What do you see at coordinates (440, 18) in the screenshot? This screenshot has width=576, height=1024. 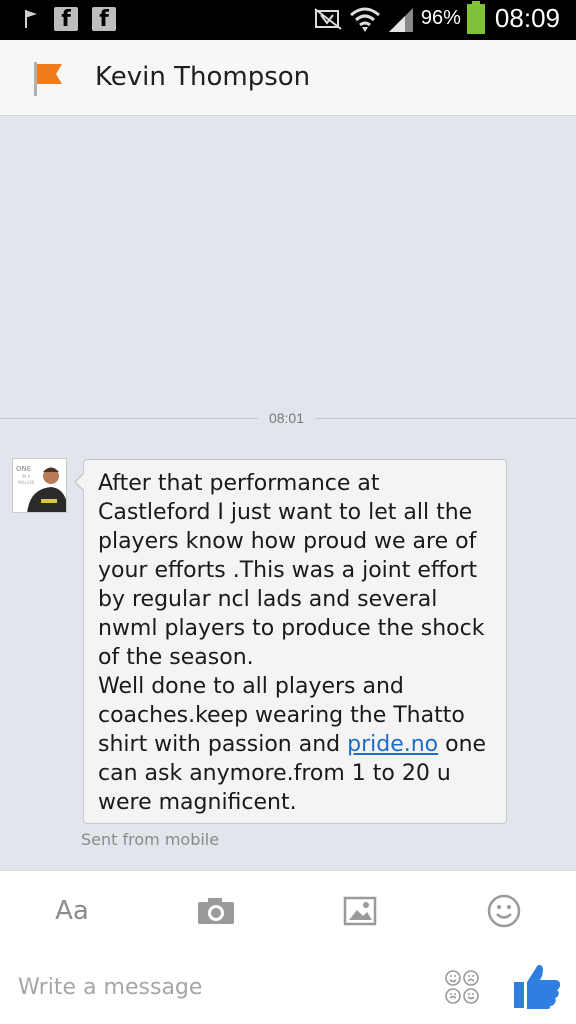 I see `battery-percent: 96%` at bounding box center [440, 18].